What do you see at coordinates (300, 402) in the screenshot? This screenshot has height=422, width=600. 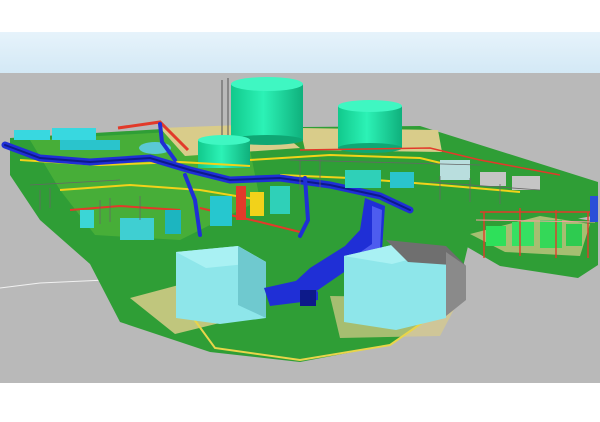 I see `frame-bottom` at bounding box center [300, 402].